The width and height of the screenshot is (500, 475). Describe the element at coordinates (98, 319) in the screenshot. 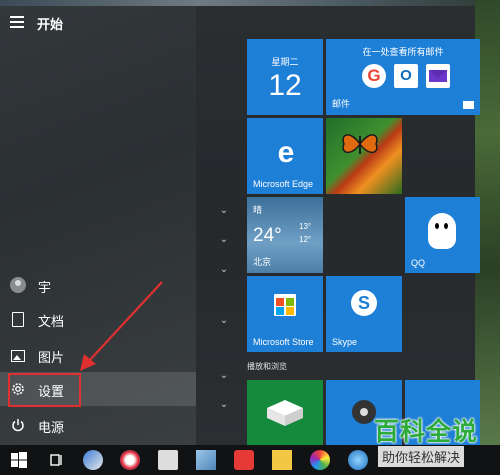

I see `nav-item-documents: 文档` at that location.